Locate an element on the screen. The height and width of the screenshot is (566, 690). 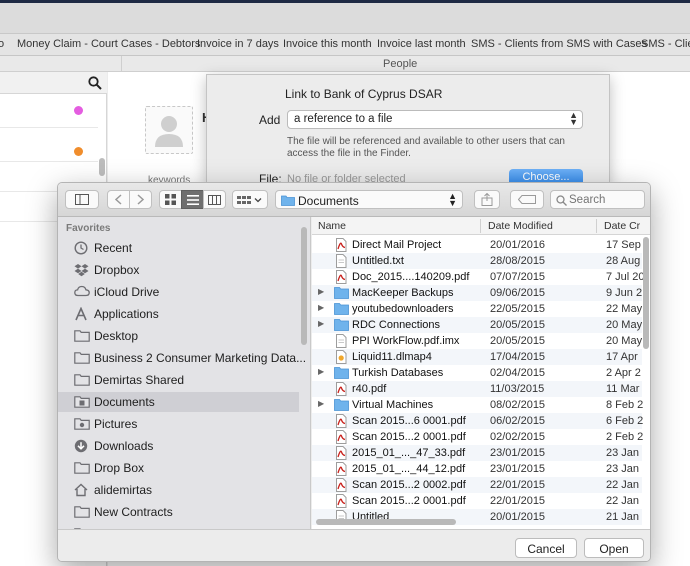
sidebar-item-demirtas-shared: Demirtas Shared is located at coordinates (178, 380).